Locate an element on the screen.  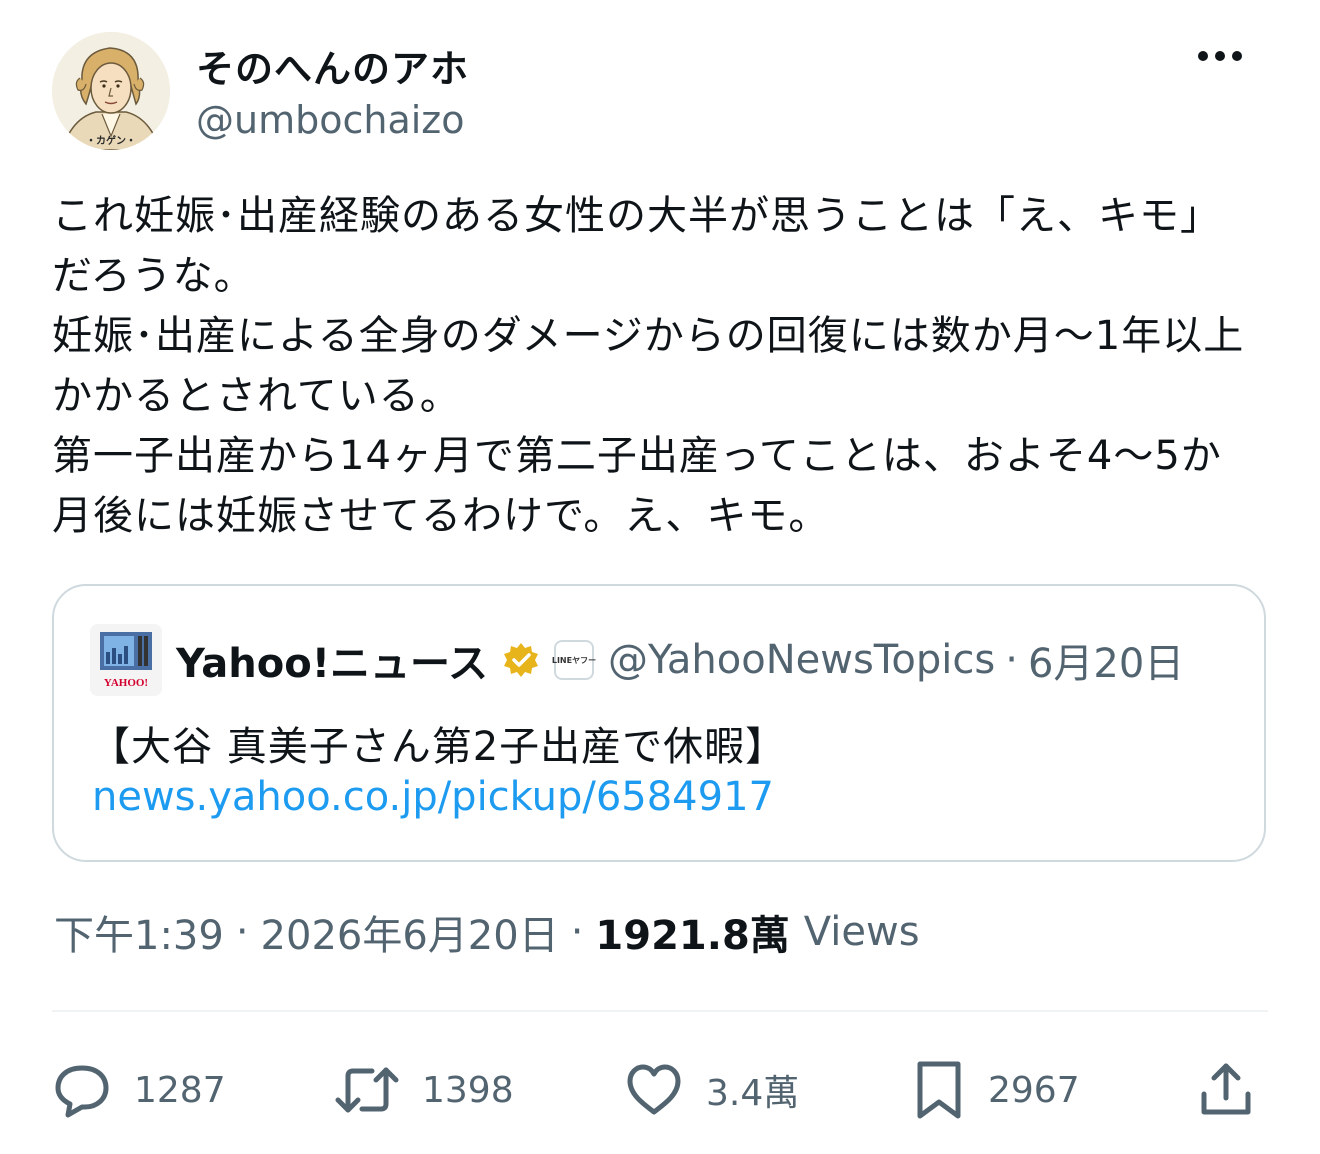
tweet-line: 月後には妊娠させてるわけで。え、キモ。 is located at coordinates (441, 516).